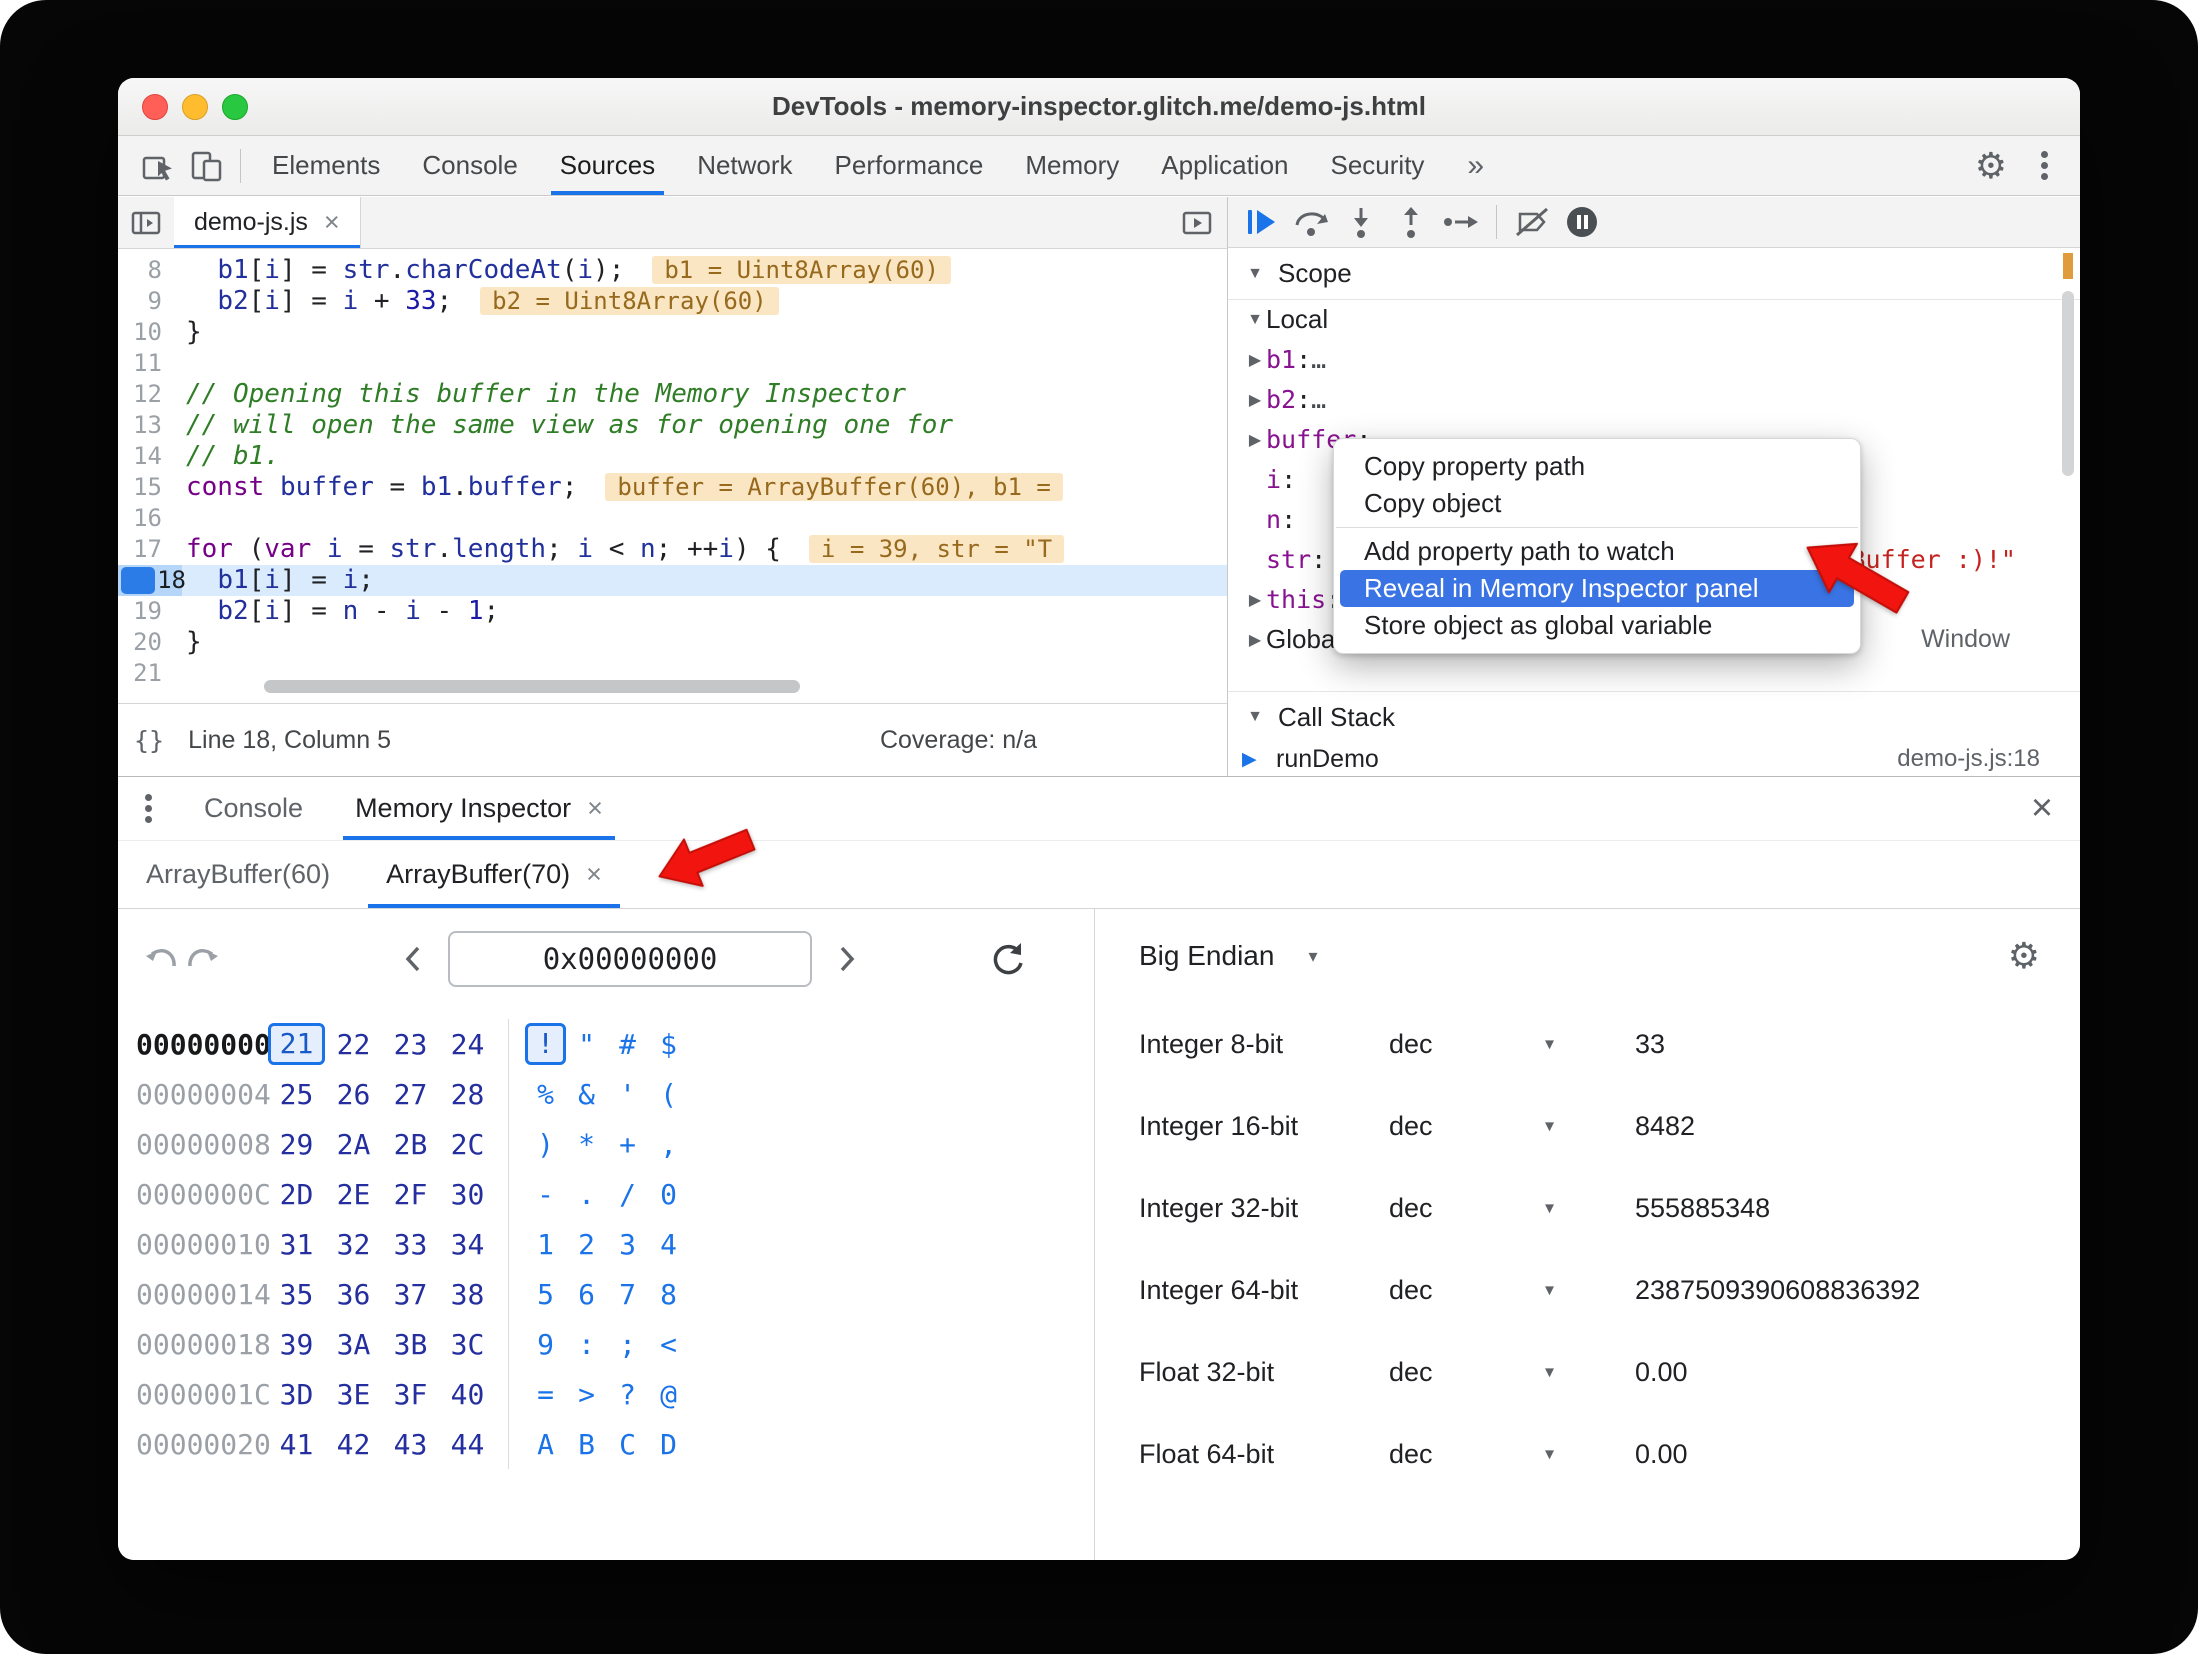 The height and width of the screenshot is (1654, 2198). Describe the element at coordinates (1224, 165) in the screenshot. I see `tab-application: Application` at that location.